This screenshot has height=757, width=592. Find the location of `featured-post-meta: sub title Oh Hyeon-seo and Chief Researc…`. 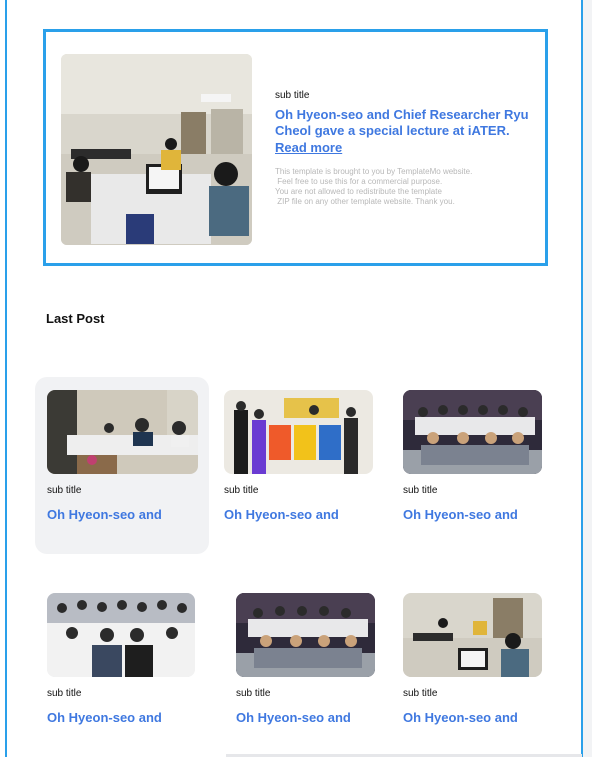

featured-post-meta: sub title Oh Hyeon-seo and Chief Researc… is located at coordinates (406, 148).